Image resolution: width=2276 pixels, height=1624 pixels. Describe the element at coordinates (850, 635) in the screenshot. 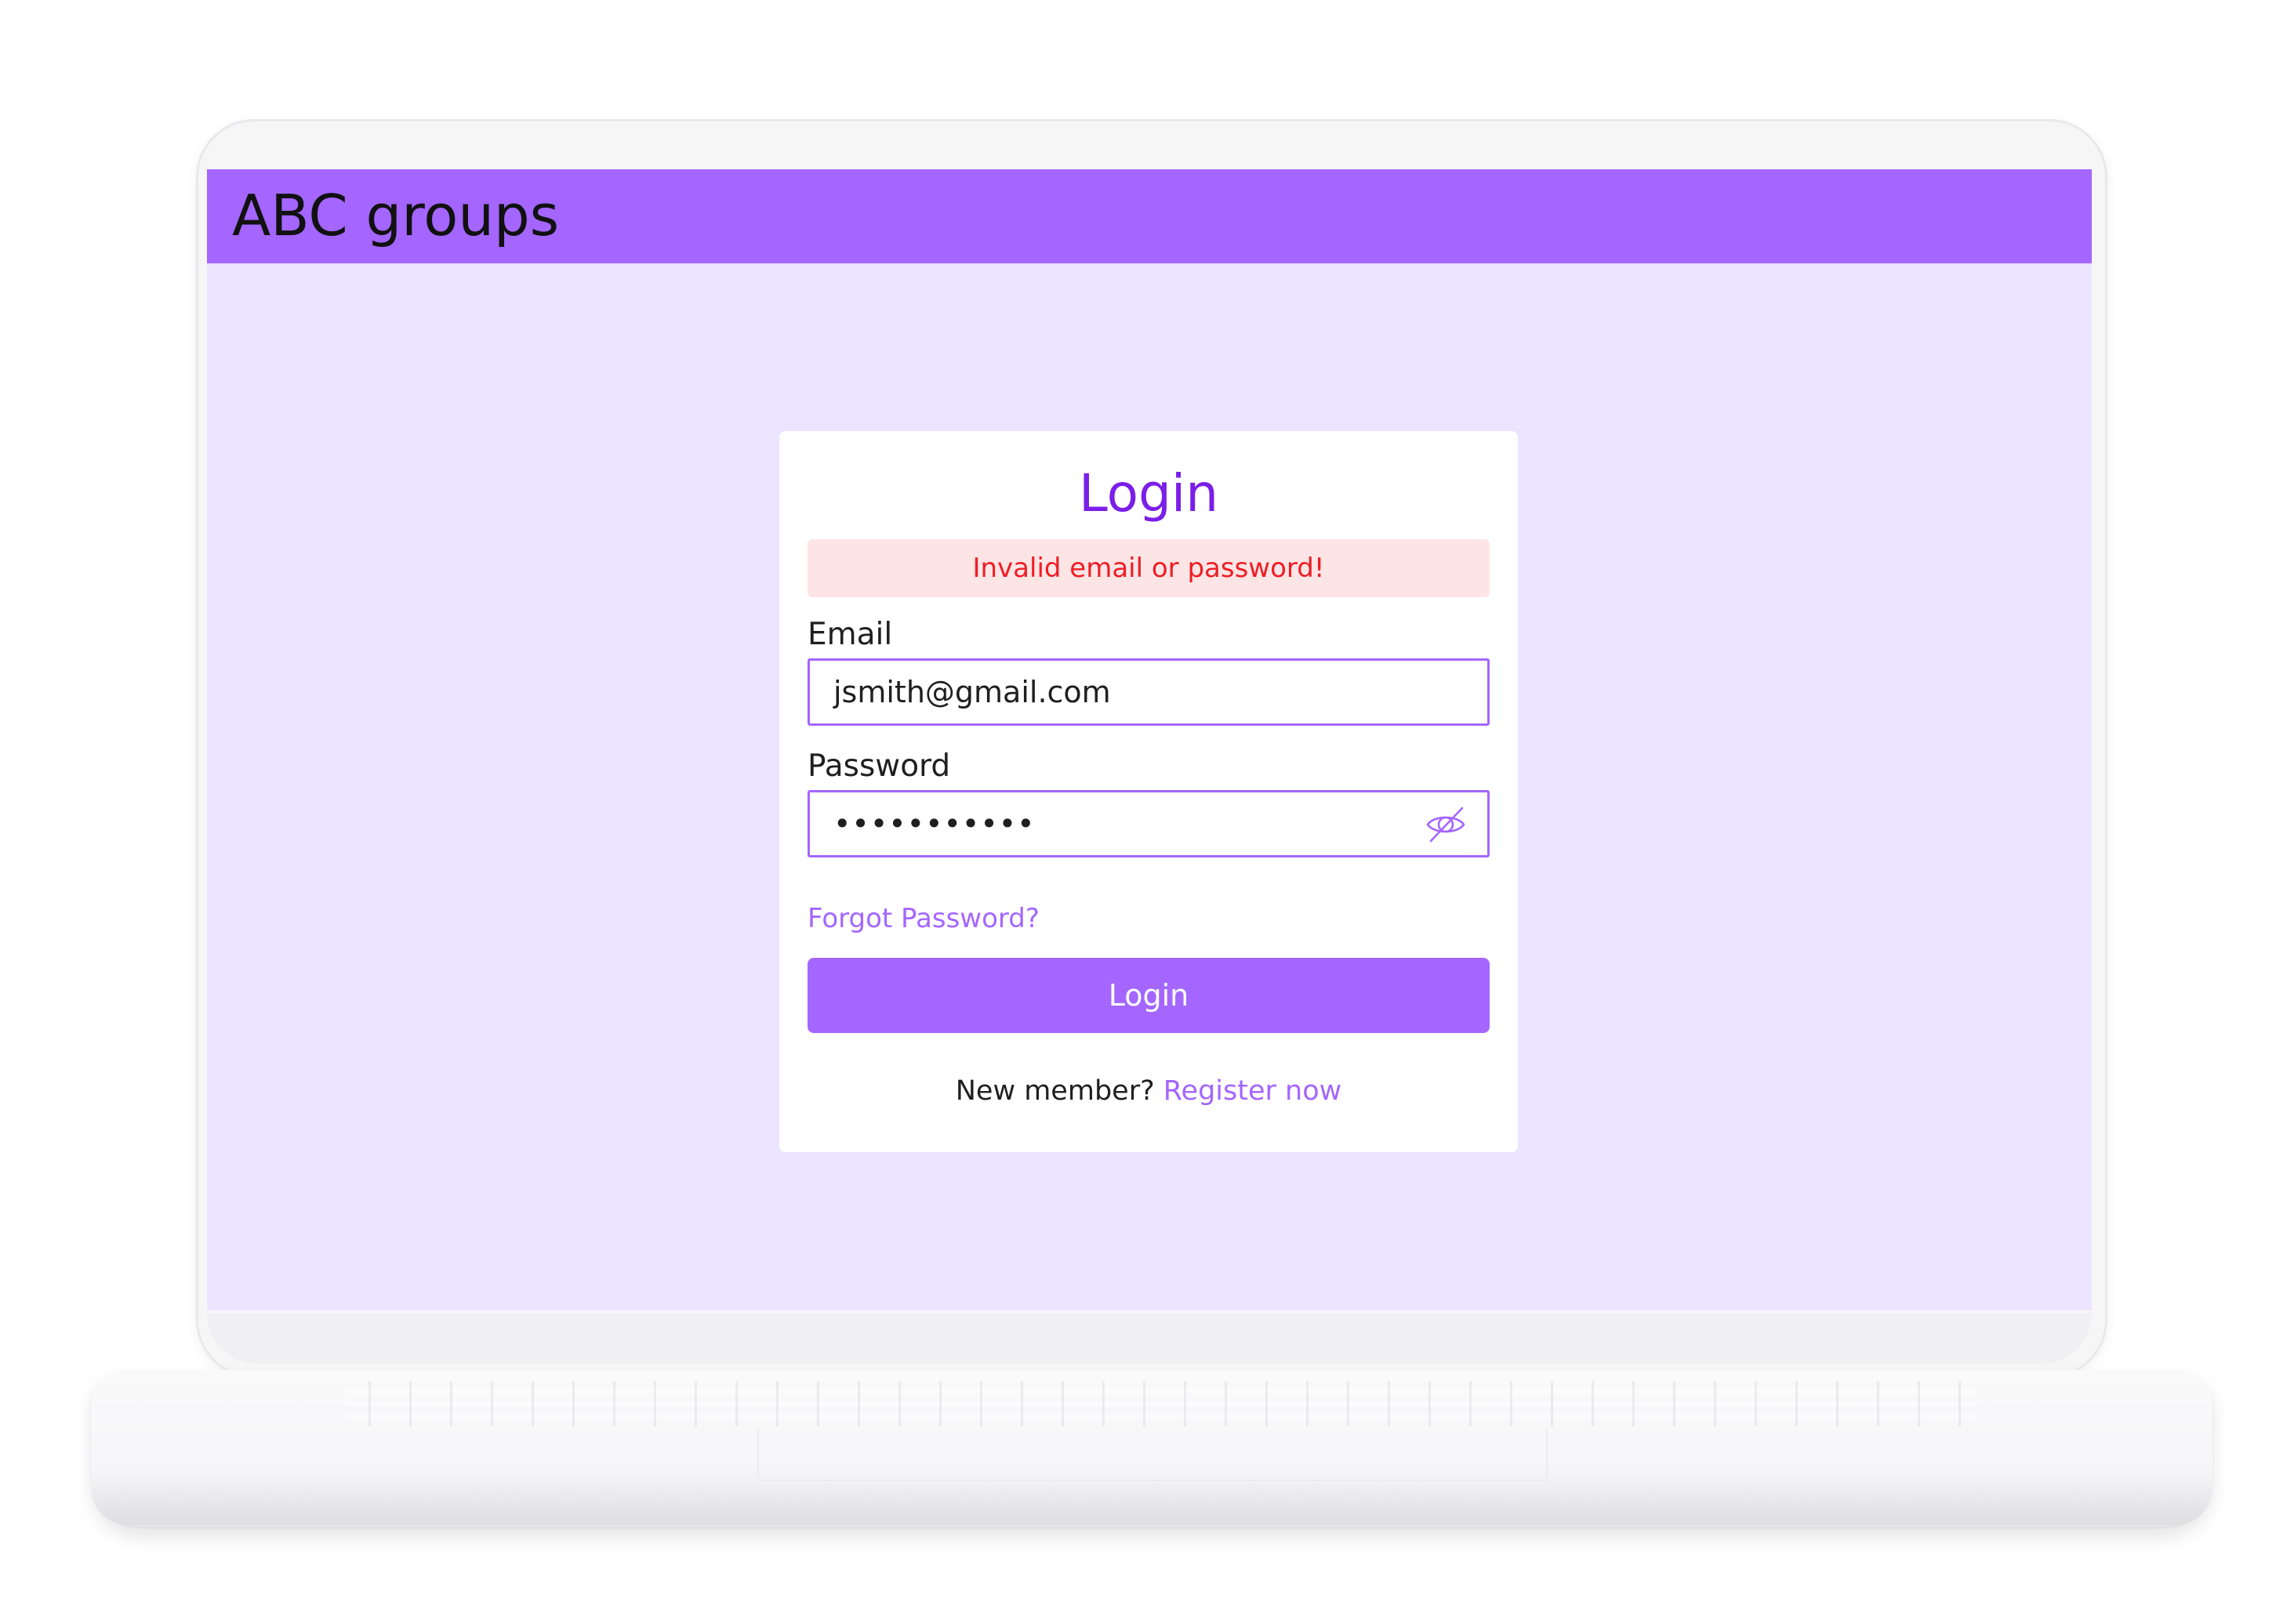

I see `email-label: Email` at that location.